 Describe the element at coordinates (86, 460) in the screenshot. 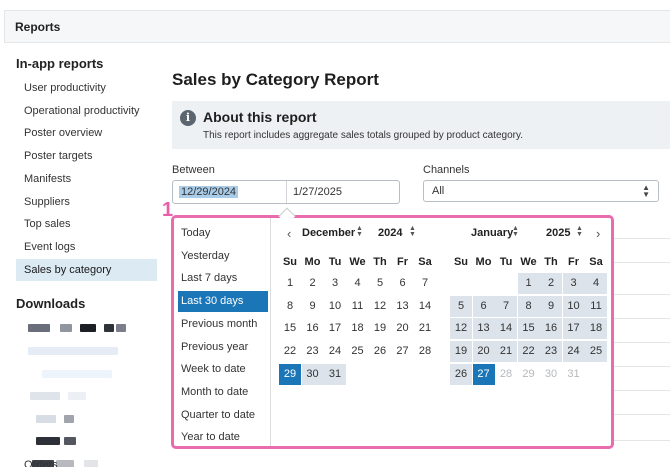

I see `sidebar-item-orders: Orders` at that location.